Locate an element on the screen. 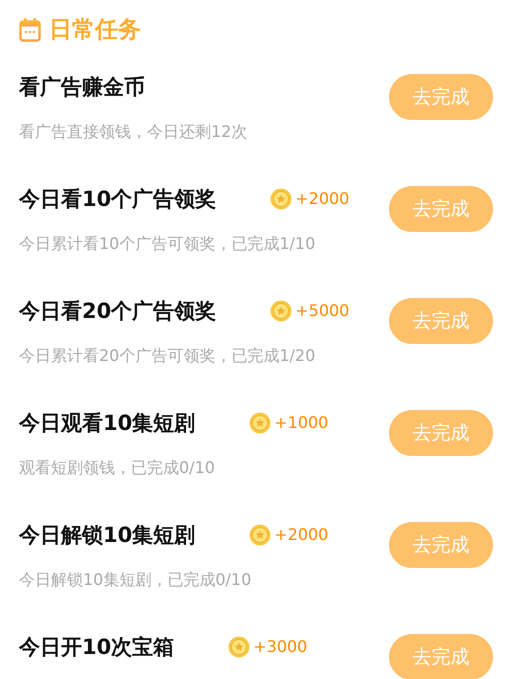 The image size is (509, 679). task-description: 今日累计看10个广告可领奖，已完成1/10 is located at coordinates (167, 244).